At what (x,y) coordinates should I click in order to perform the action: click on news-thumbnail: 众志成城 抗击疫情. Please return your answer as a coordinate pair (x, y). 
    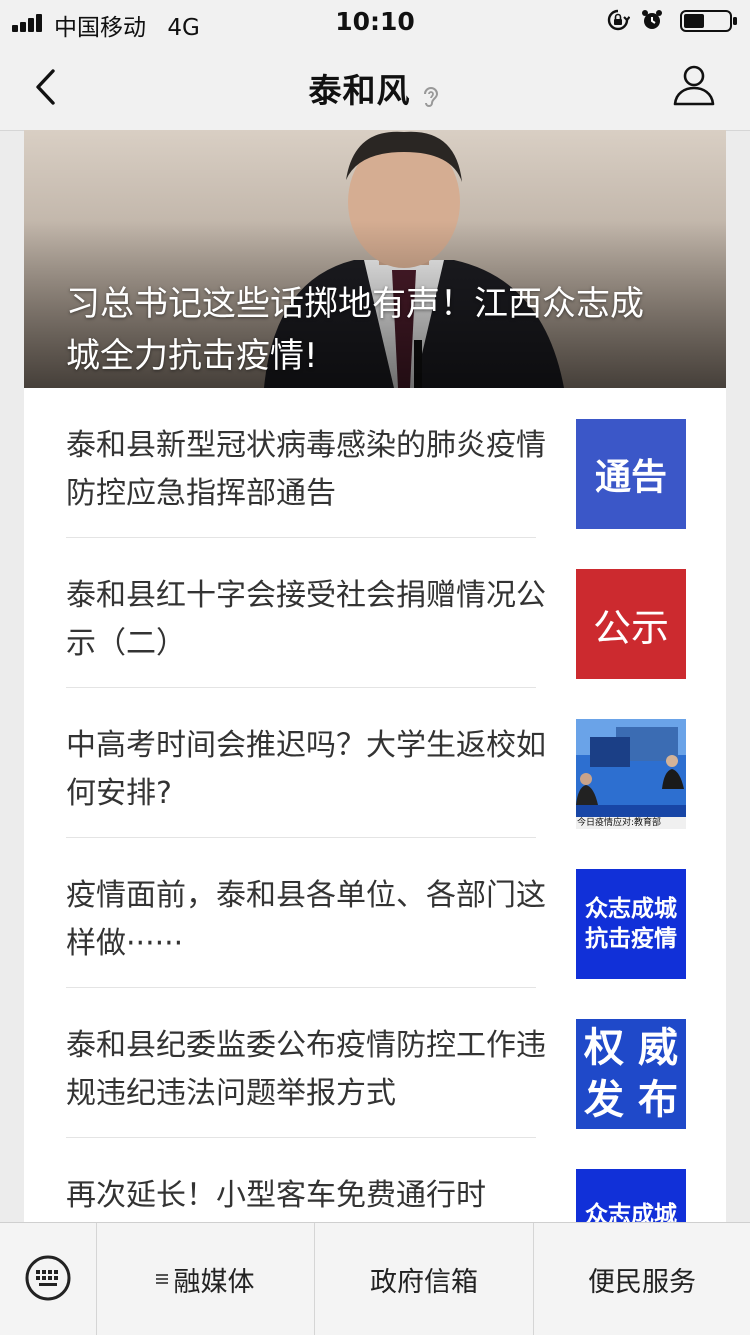
    Looking at the image, I should click on (631, 924).